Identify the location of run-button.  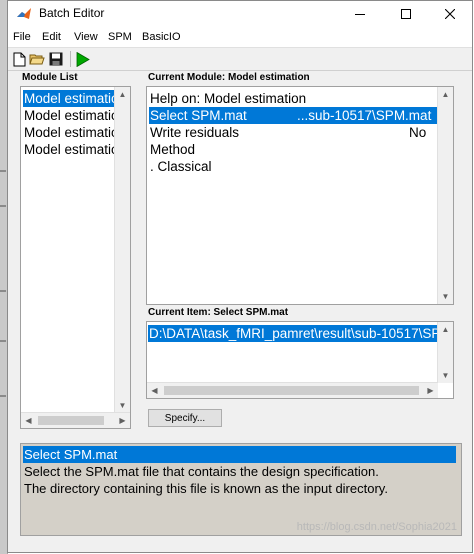
(83, 59).